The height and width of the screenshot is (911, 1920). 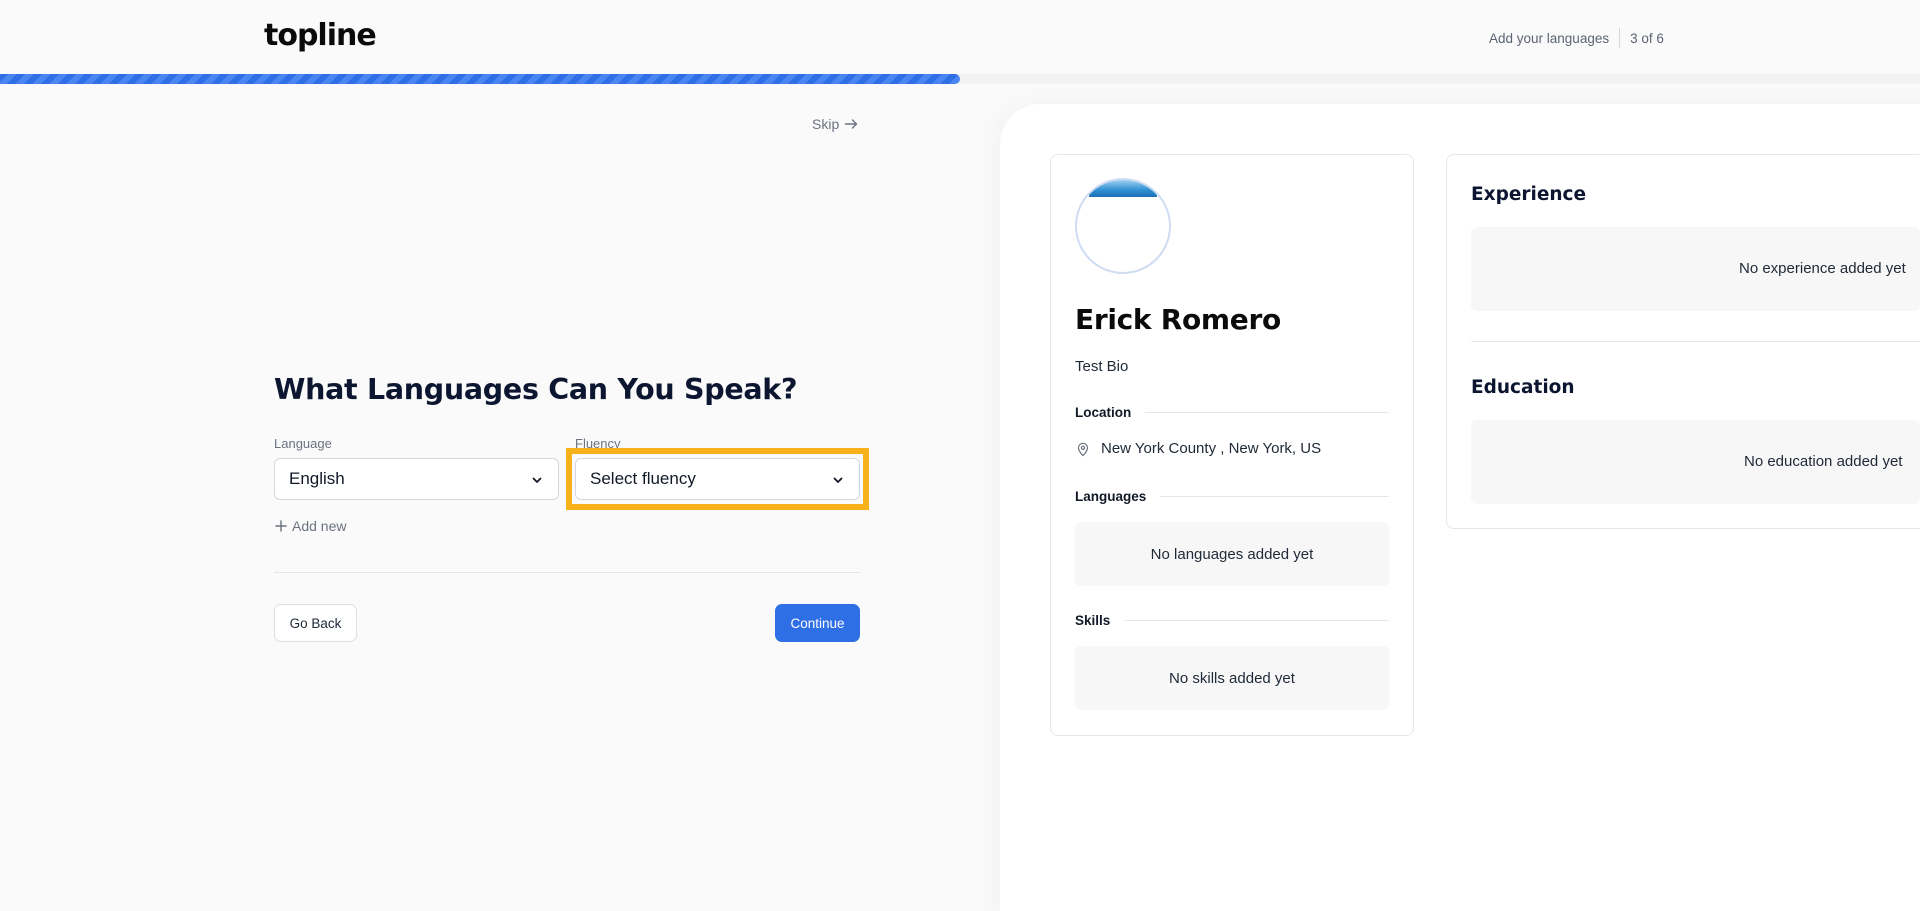 I want to click on language-select: English, so click(x=416, y=479).